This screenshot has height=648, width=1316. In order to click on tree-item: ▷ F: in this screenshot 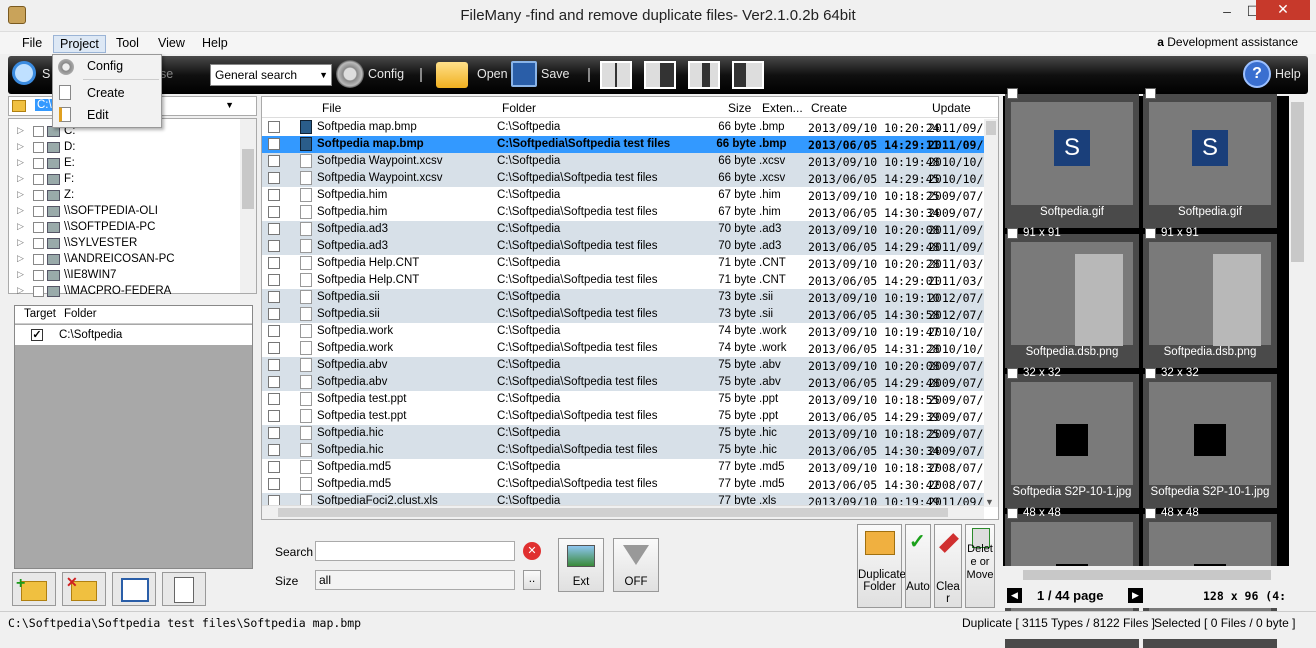, I will do `click(124, 180)`.